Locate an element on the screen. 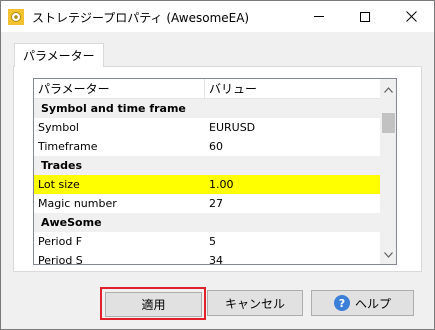 Image resolution: width=435 pixels, height=330 pixels. scroll-up-button is located at coordinates (388, 89).